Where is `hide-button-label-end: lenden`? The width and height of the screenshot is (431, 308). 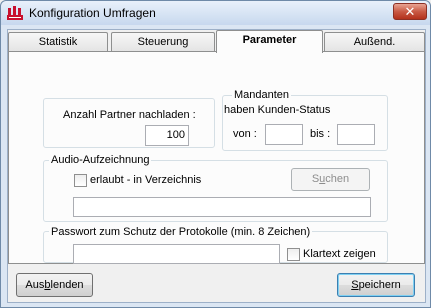
hide-button-label-end: lenden is located at coordinates (67, 285).